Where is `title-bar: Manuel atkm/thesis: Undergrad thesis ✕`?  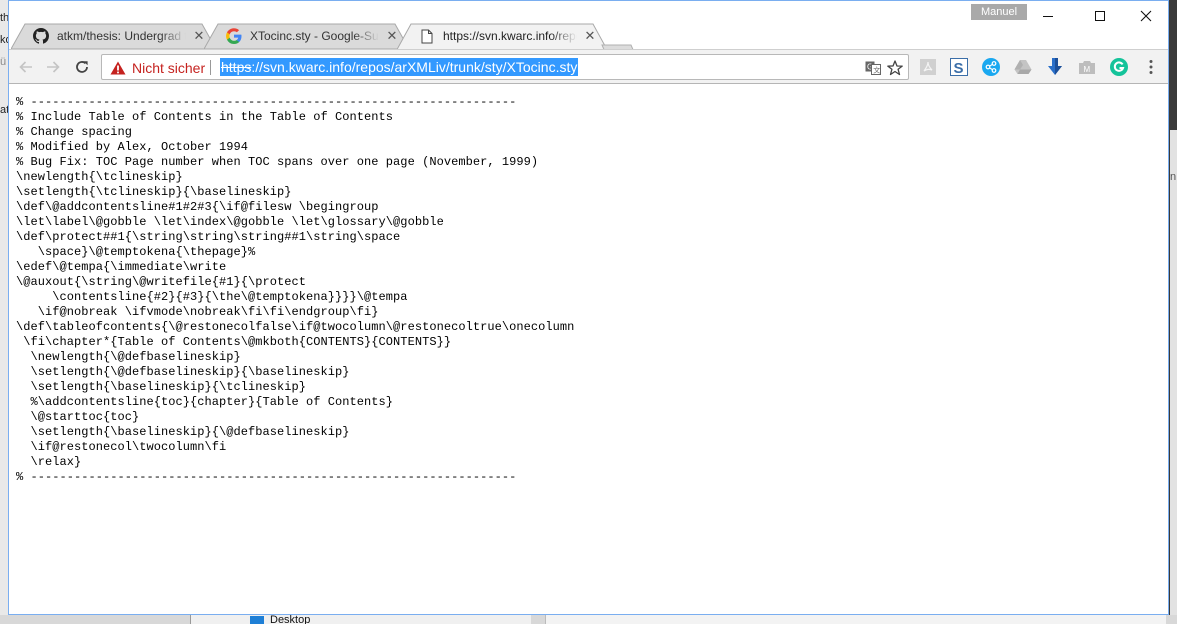
title-bar: Manuel atkm/thesis: Undergrad thesis ✕ is located at coordinates (588, 31).